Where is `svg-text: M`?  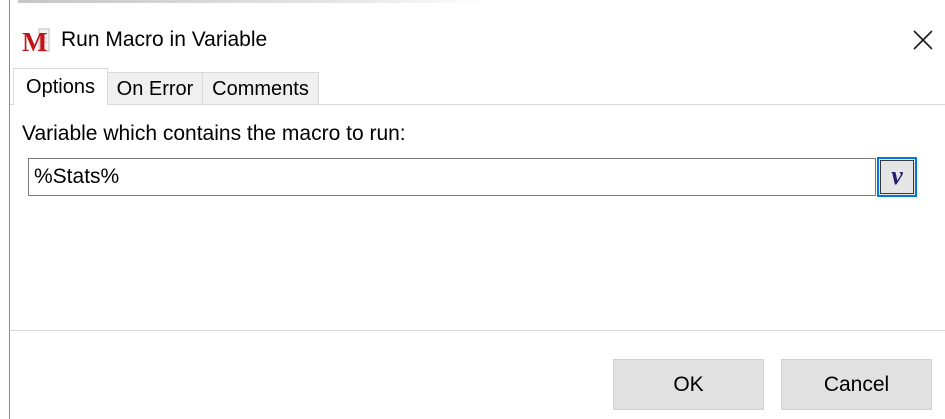 svg-text: M is located at coordinates (34, 40).